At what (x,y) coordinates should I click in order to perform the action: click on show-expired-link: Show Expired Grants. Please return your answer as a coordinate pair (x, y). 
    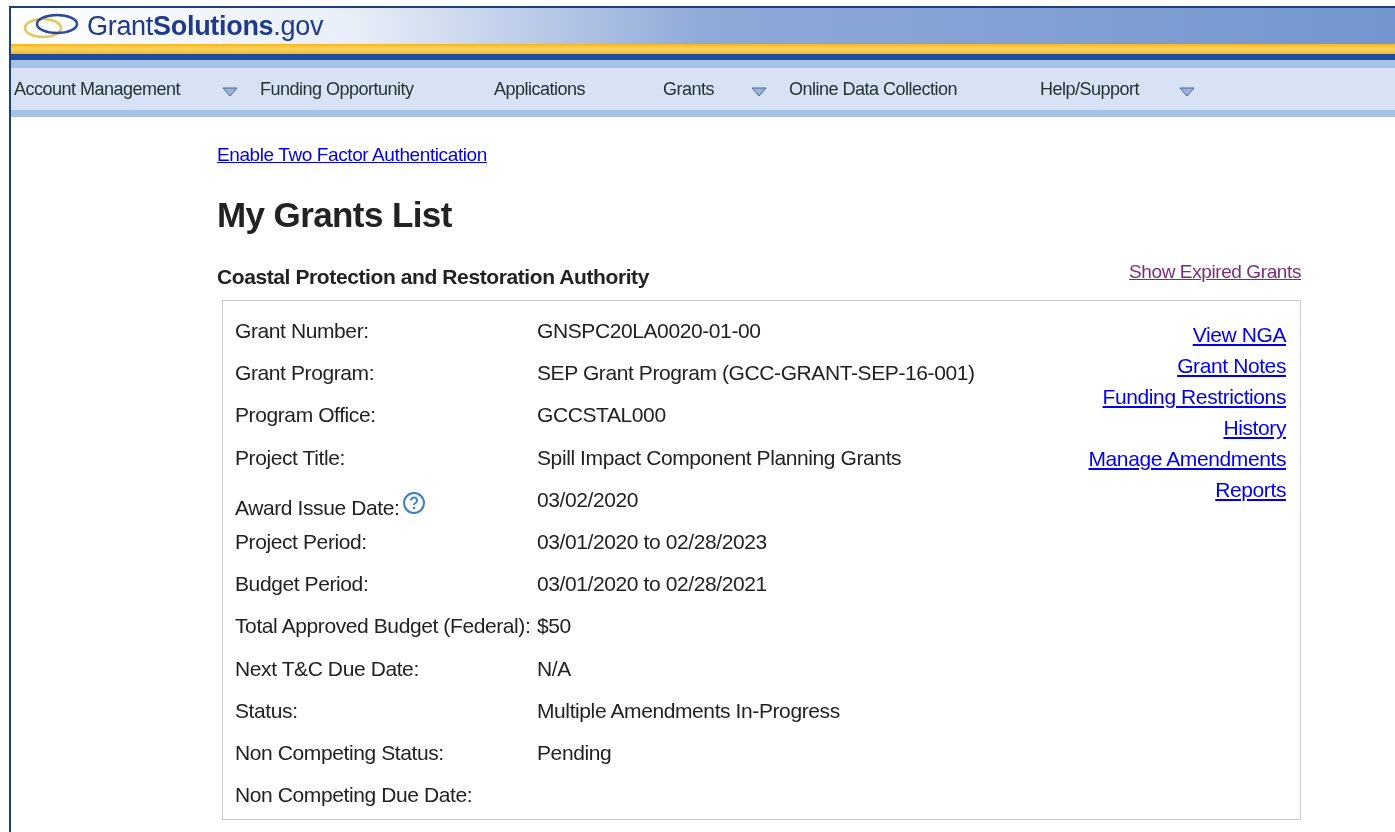
    Looking at the image, I should click on (1215, 271).